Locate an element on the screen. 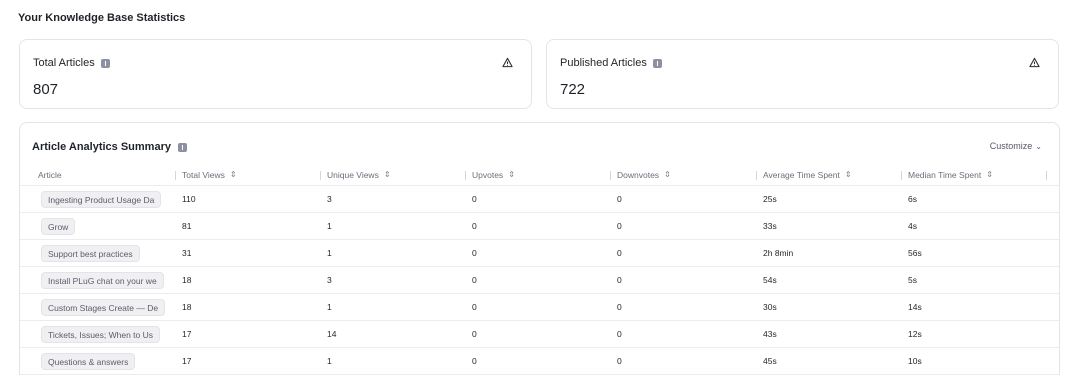 The image size is (1080, 375). column-header-median-time-spent: Median Time Spent ⇕ is located at coordinates (950, 175).